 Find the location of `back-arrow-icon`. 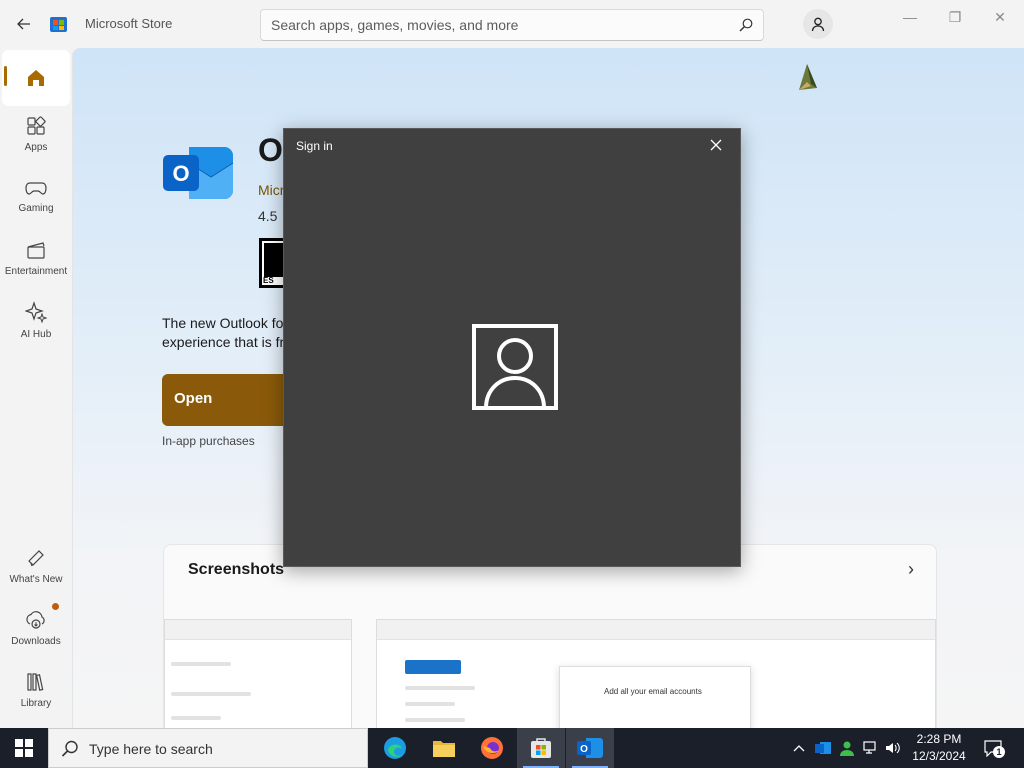

back-arrow-icon is located at coordinates (23, 24).